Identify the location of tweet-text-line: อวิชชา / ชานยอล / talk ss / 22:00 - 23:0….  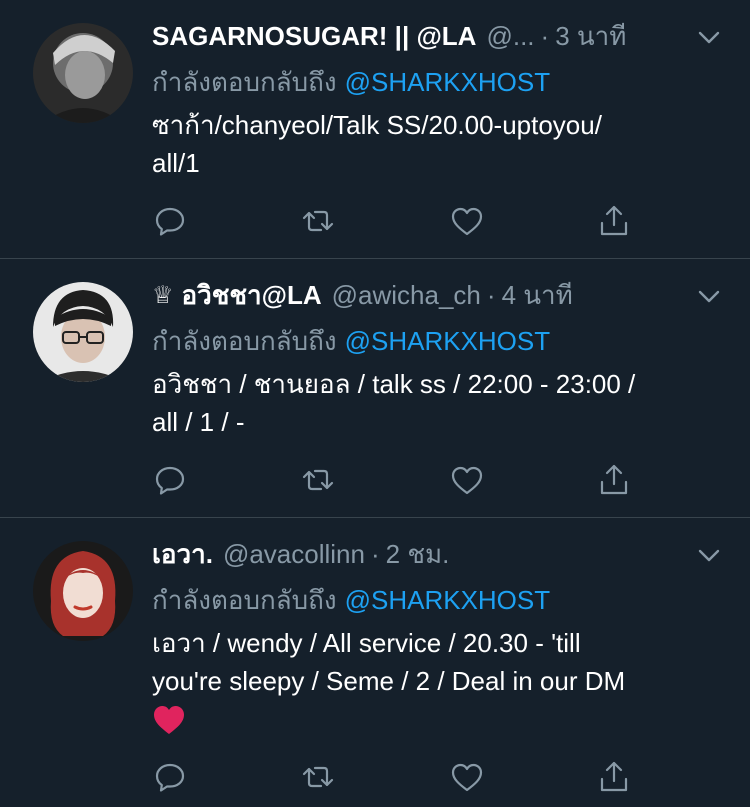
(394, 384).